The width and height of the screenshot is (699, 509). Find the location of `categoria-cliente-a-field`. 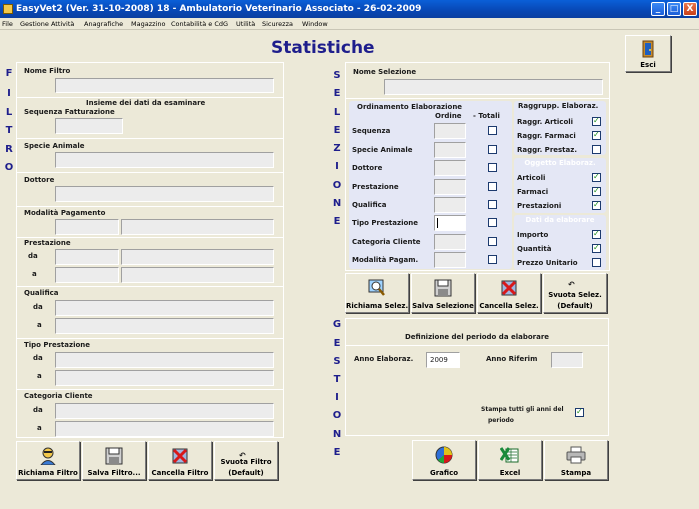

categoria-cliente-a-field is located at coordinates (164, 429).